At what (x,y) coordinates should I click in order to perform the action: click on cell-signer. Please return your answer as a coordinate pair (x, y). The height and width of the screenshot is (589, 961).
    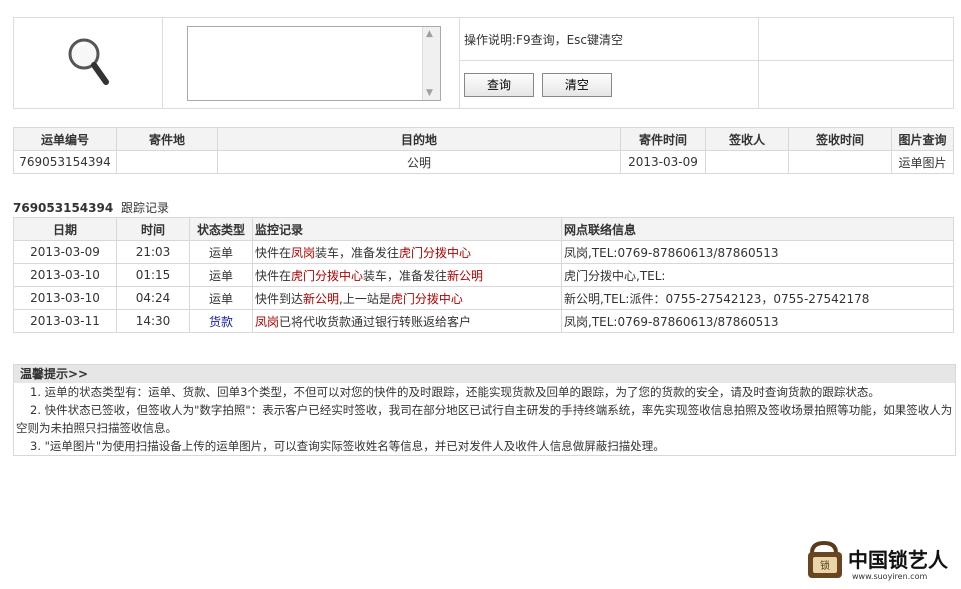
    Looking at the image, I should click on (747, 162).